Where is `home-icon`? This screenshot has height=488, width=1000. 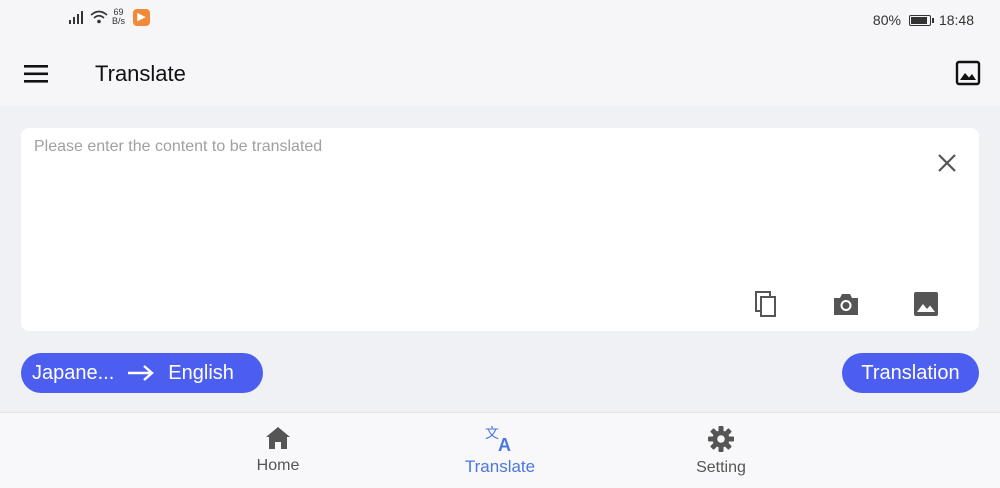 home-icon is located at coordinates (278, 438).